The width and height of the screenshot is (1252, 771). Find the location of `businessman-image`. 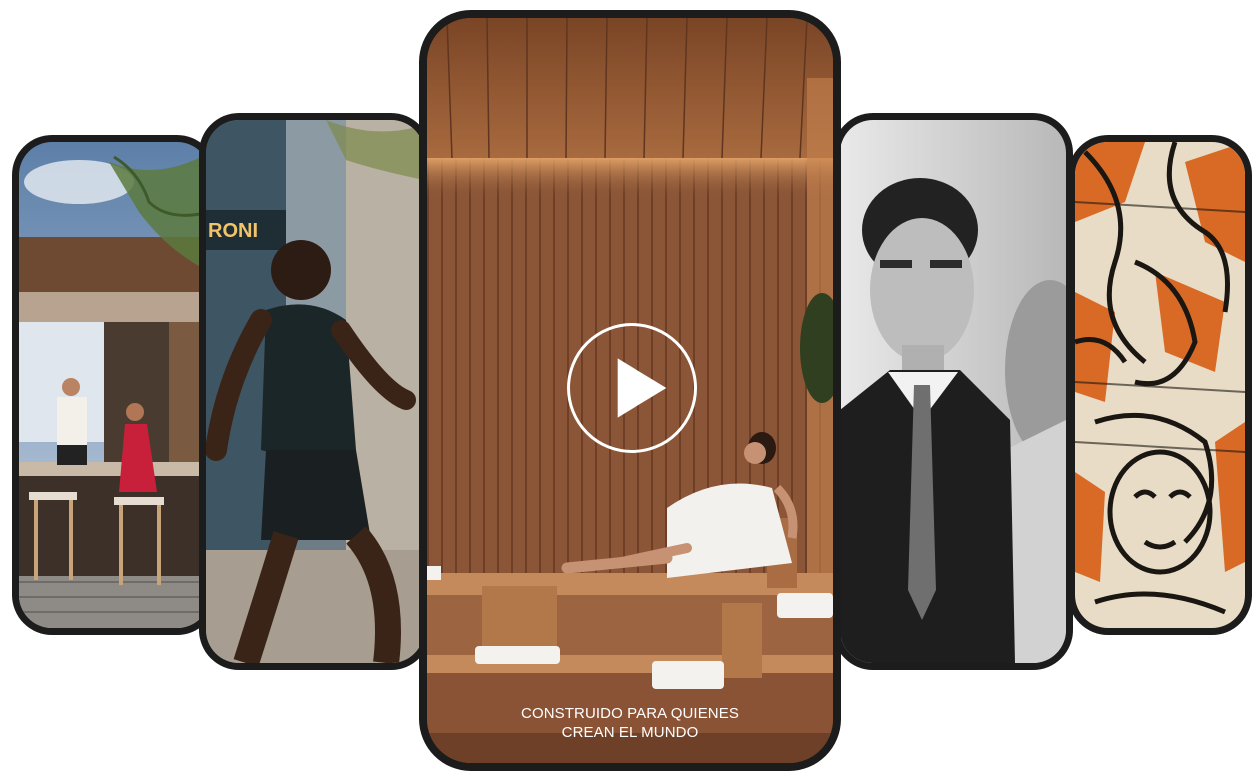

businessman-image is located at coordinates (953, 391).